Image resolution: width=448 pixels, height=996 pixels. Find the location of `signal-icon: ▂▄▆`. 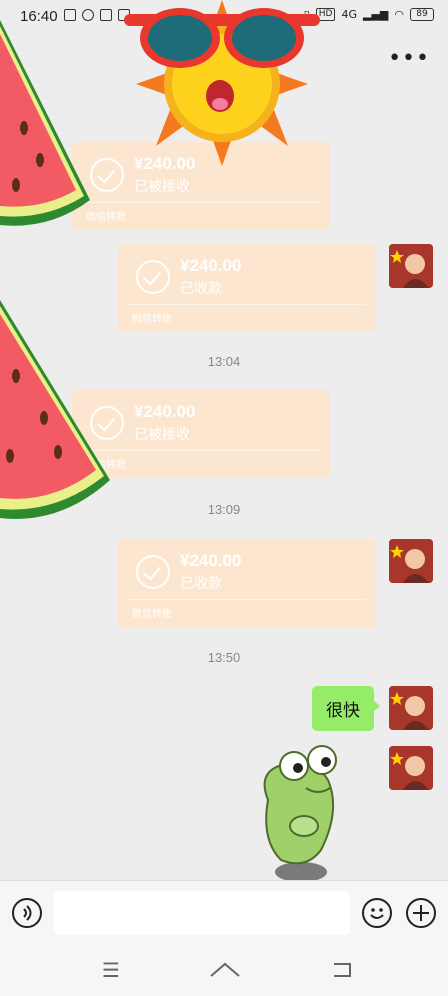

signal-icon: ▂▄▆ is located at coordinates (376, 14).